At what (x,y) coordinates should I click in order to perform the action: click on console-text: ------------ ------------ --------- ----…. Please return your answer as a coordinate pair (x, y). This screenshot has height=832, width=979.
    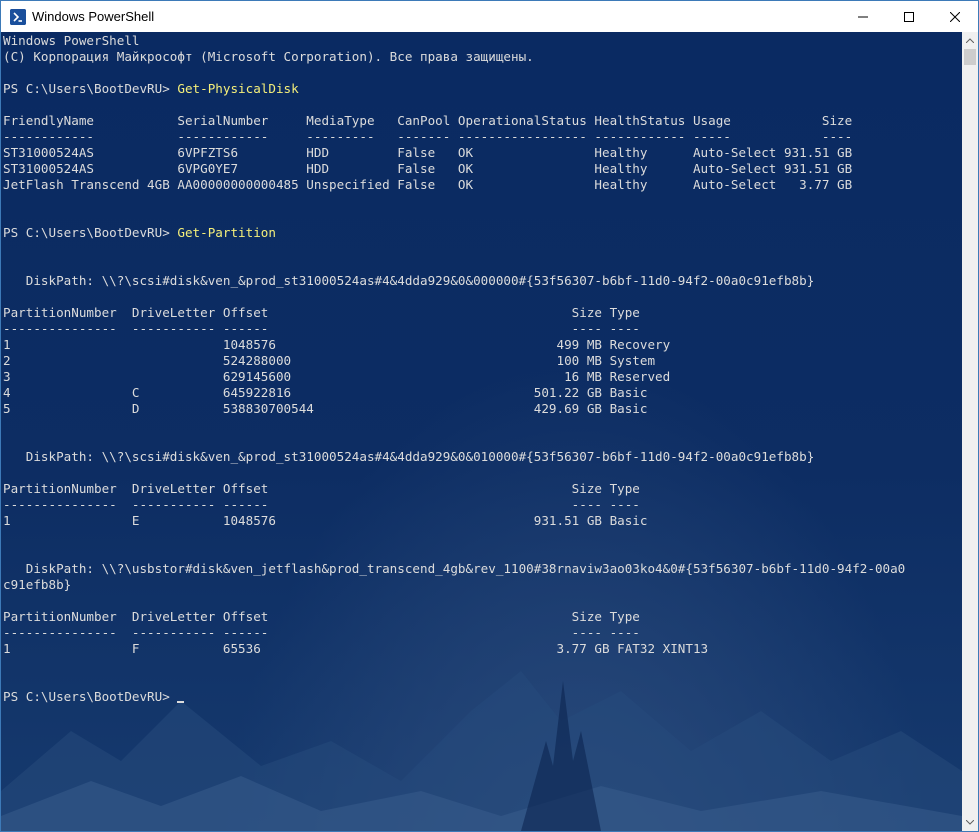
    Looking at the image, I should click on (428, 136).